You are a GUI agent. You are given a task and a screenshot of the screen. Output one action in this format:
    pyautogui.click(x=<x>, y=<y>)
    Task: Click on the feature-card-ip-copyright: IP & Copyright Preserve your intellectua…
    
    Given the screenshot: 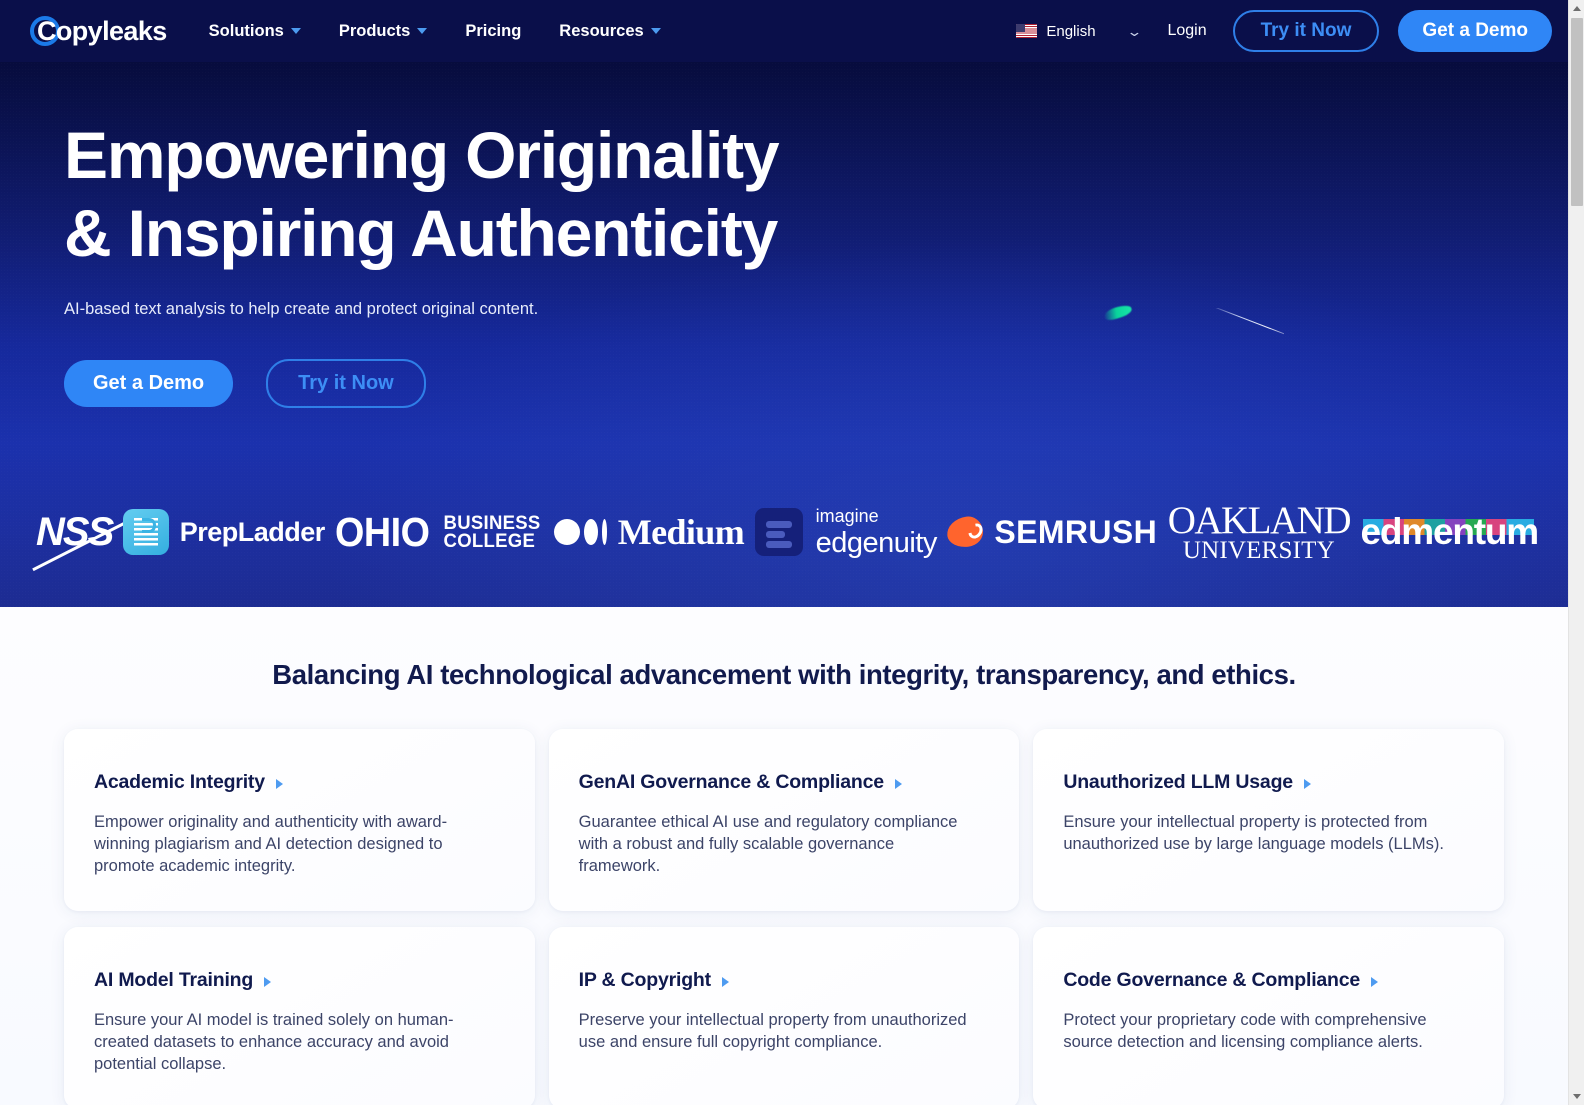 What is the action you would take?
    pyautogui.click(x=784, y=1016)
    